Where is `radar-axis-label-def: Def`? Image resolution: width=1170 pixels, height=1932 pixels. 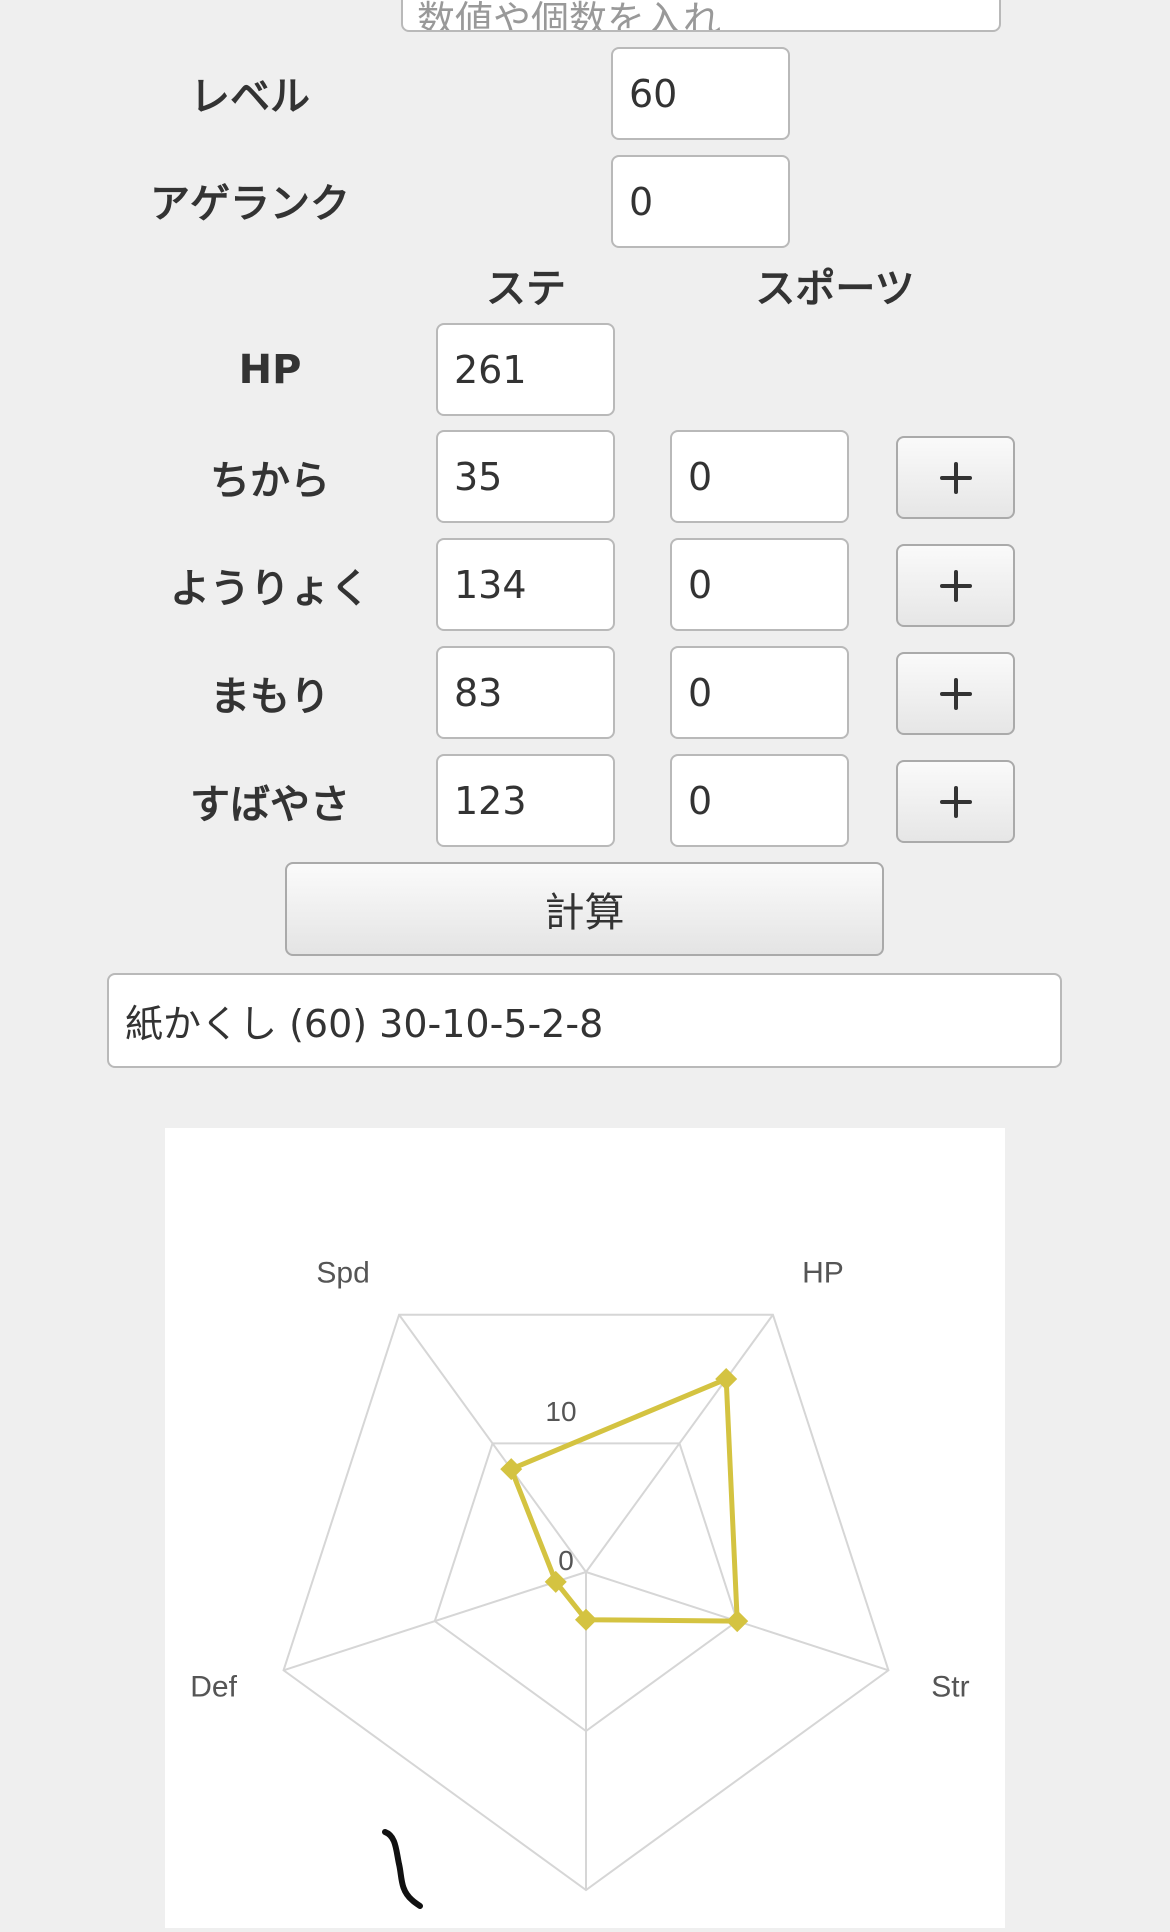
radar-axis-label-def: Def is located at coordinates (213, 1686).